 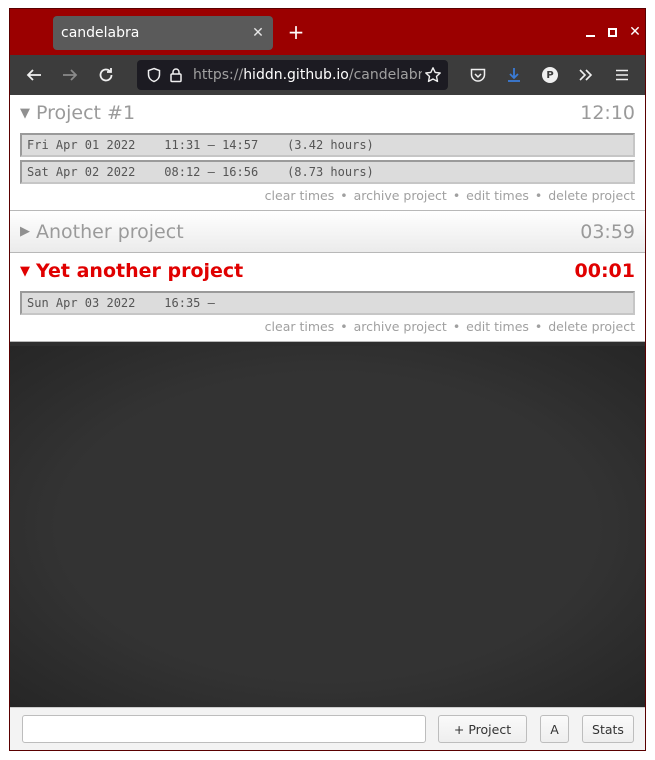 What do you see at coordinates (296, 32) in the screenshot?
I see `new-tab-button: +` at bounding box center [296, 32].